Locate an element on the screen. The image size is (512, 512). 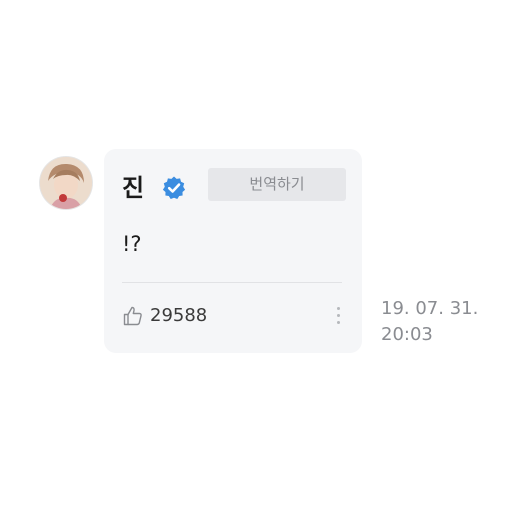
divider is located at coordinates (232, 282).